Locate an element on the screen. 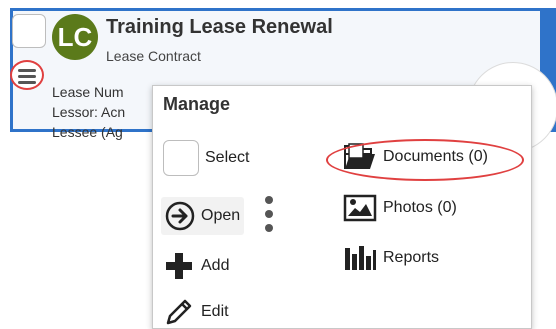 Image resolution: width=556 pixels, height=329 pixels. lease-number-label: Lease Num is located at coordinates (88, 92).